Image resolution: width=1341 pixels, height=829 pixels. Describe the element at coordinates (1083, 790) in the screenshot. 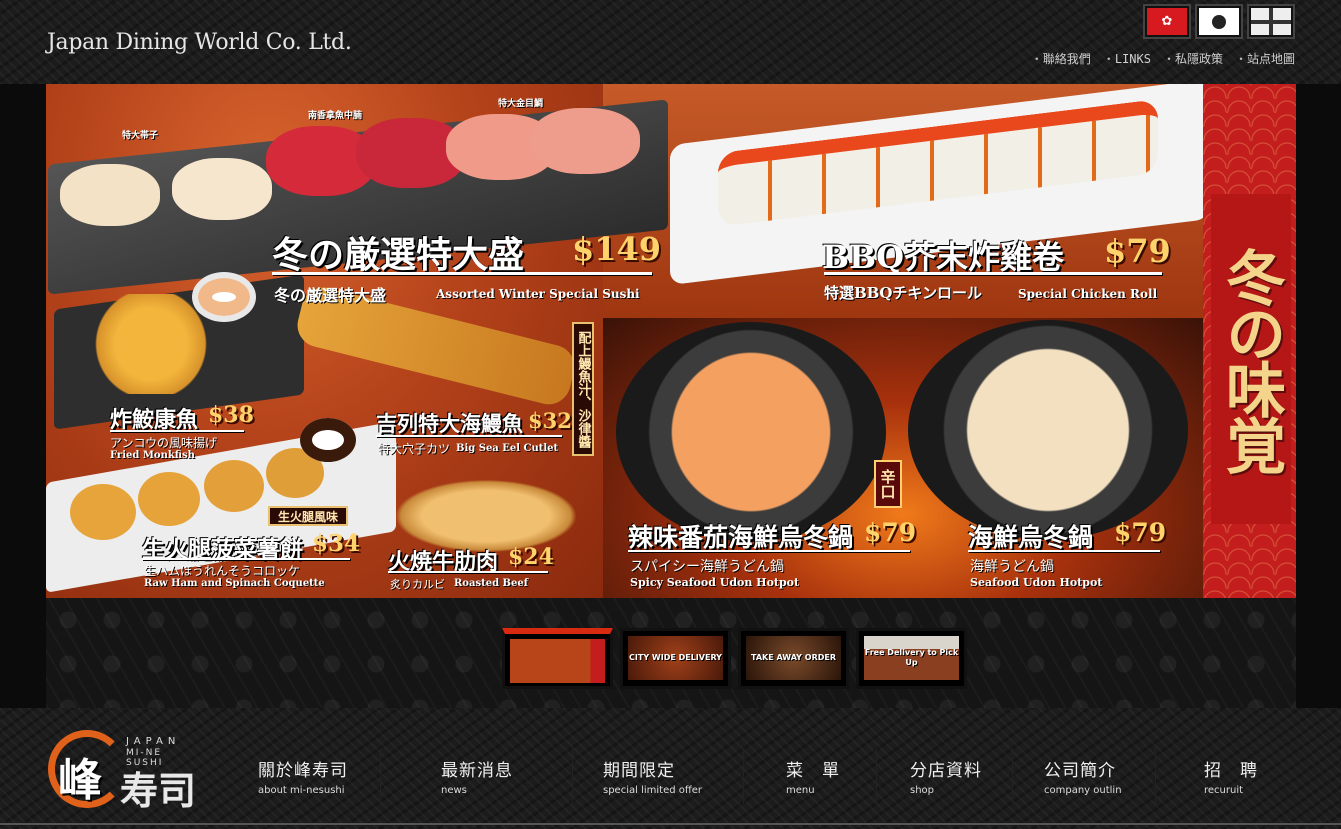

I see `nav-sublabel: company outlin` at that location.